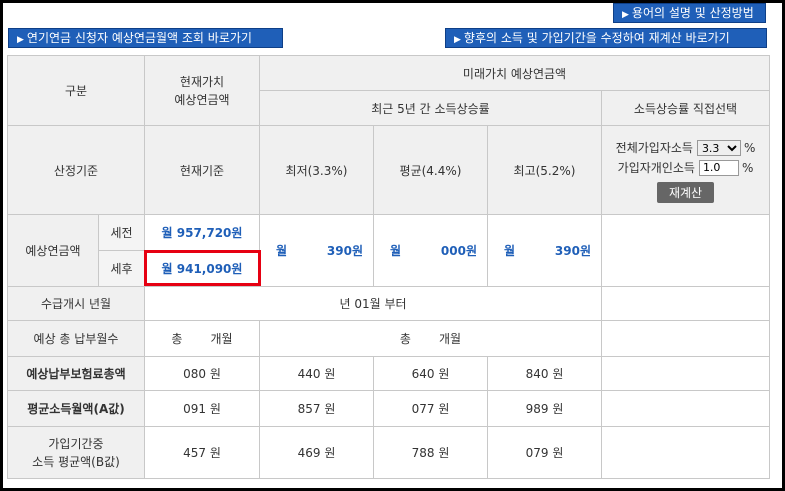 Image resolution: width=785 pixels, height=491 pixels. I want to click on personal-income-input, so click(718, 167).